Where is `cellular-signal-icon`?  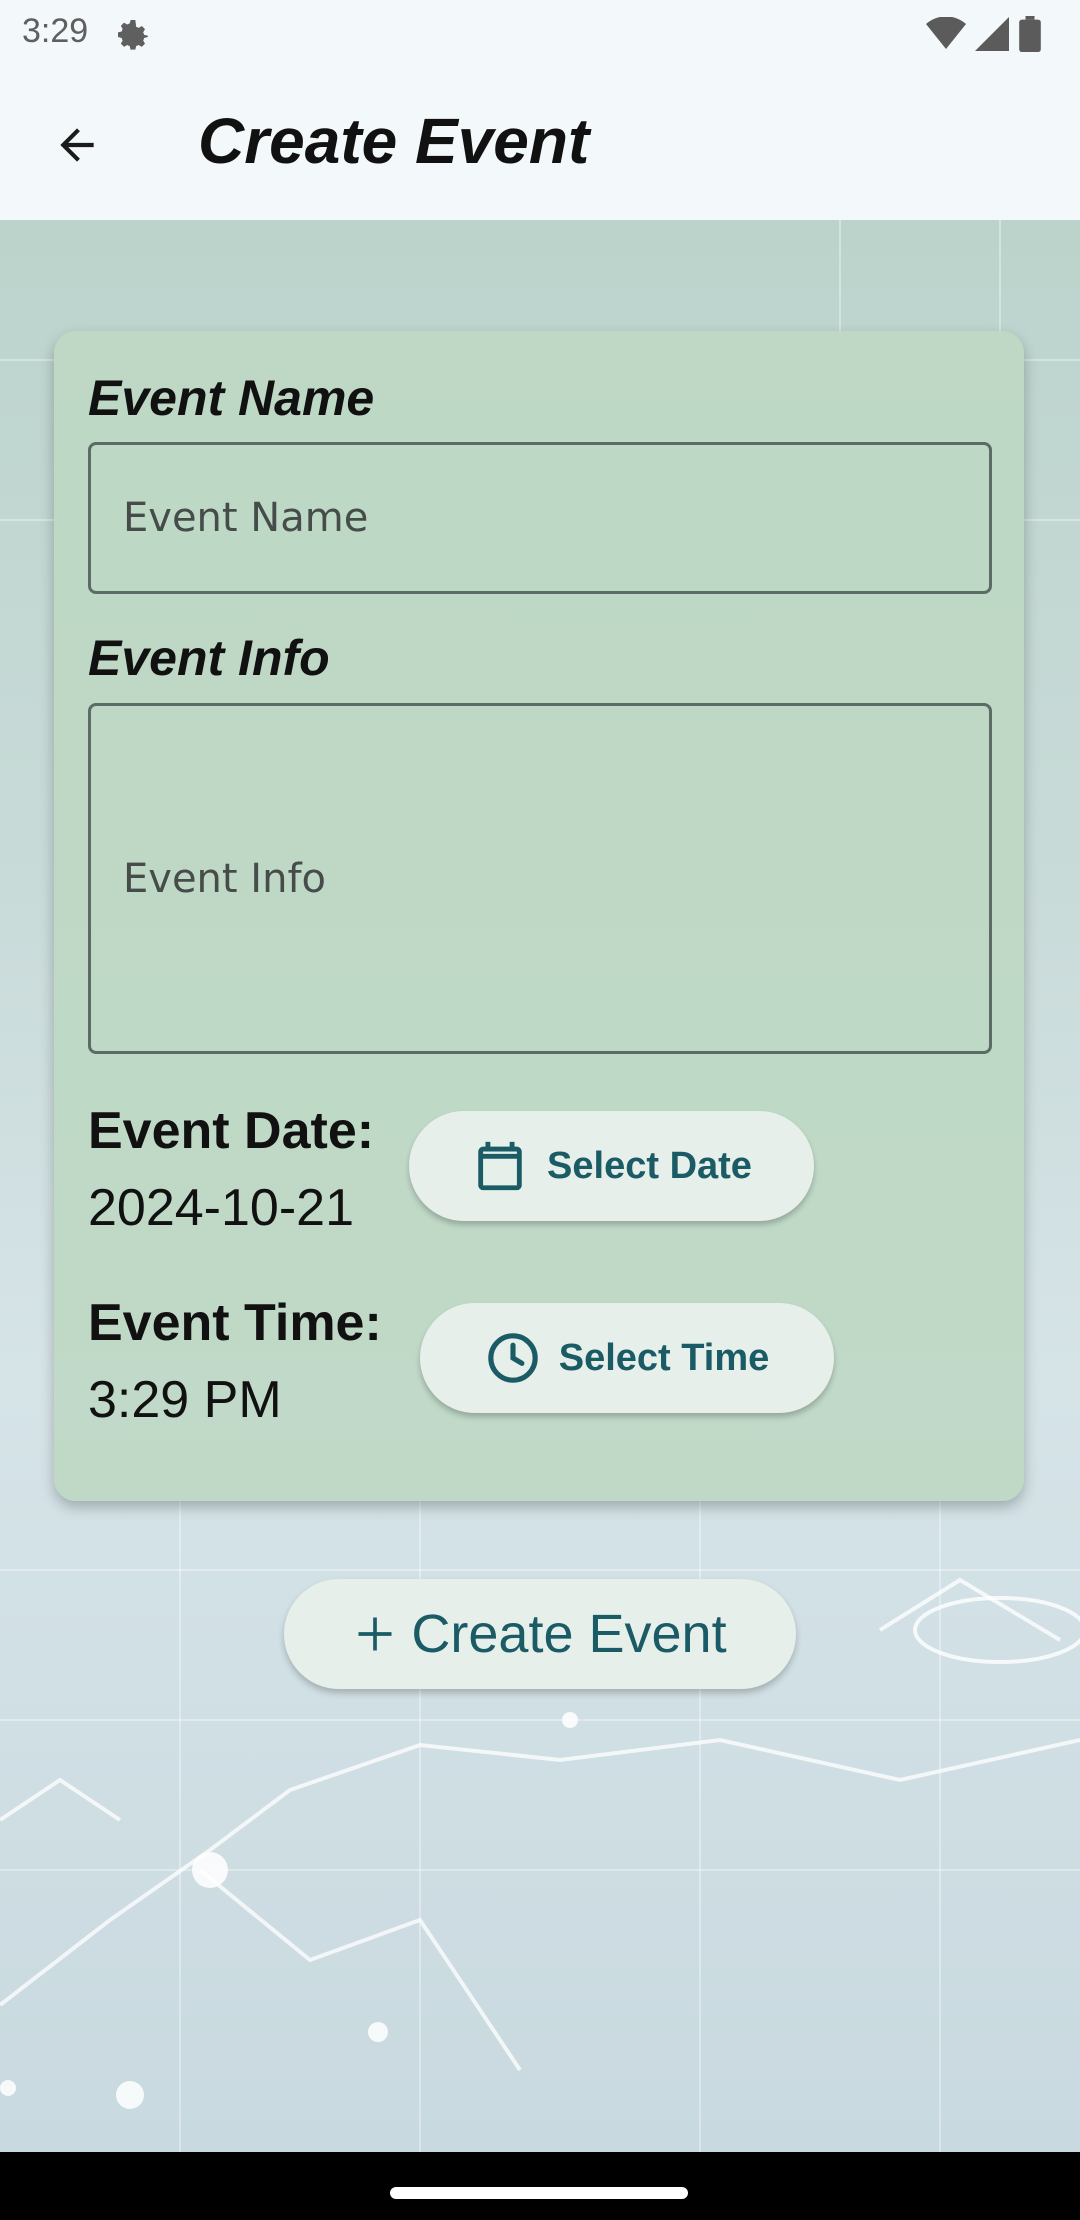 cellular-signal-icon is located at coordinates (992, 34).